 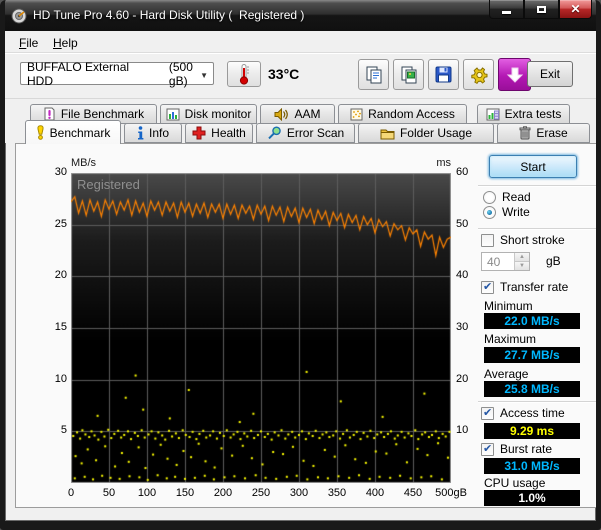 I want to click on aam-icon, so click(x=281, y=114).